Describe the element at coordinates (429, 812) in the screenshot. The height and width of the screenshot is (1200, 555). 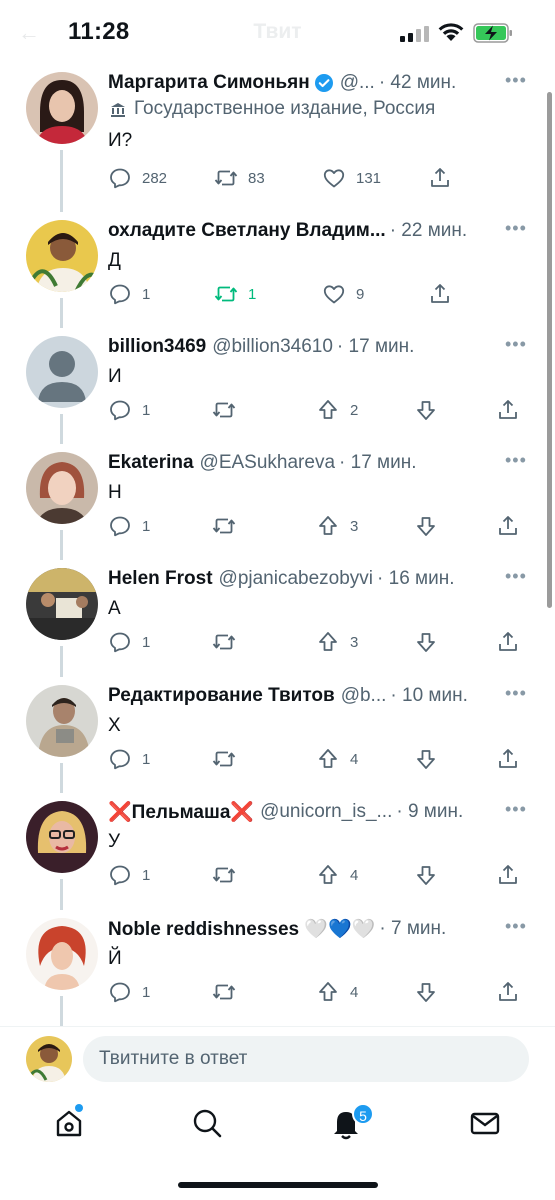
I see `tweet-timestamp: · 9 мин.` at that location.